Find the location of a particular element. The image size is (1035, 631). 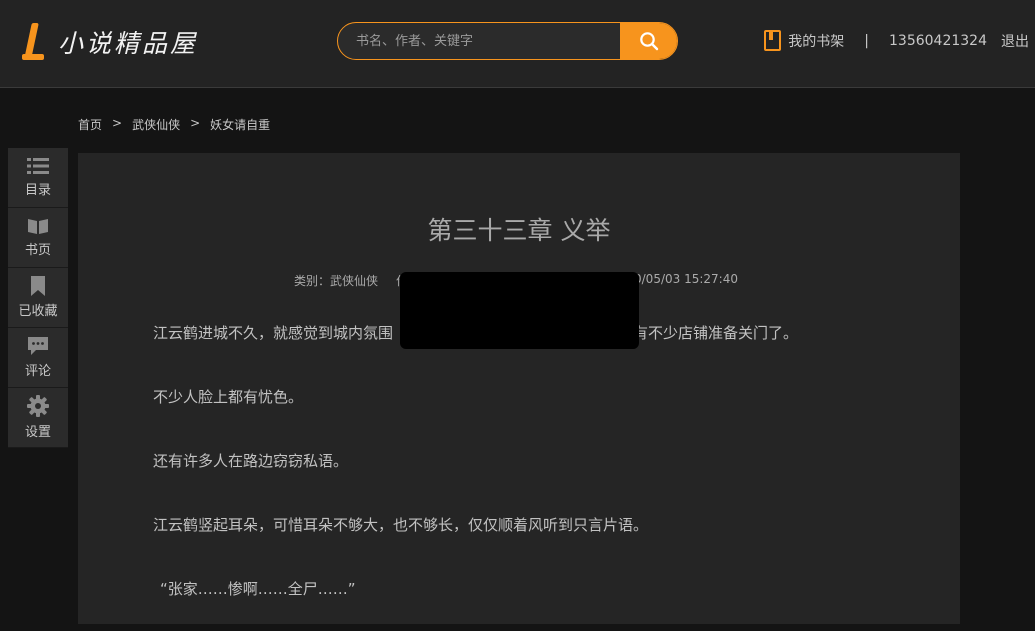

reader-sidebar: 目录 书页 已收藏 评论 设置 is located at coordinates (38, 298).